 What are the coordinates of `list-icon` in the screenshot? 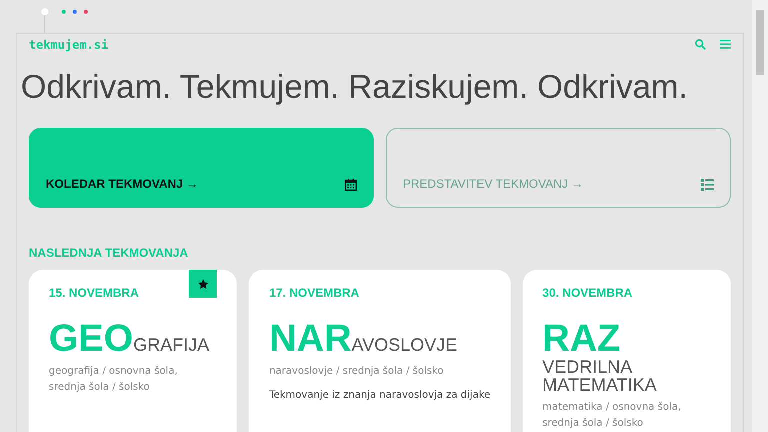 It's located at (707, 185).